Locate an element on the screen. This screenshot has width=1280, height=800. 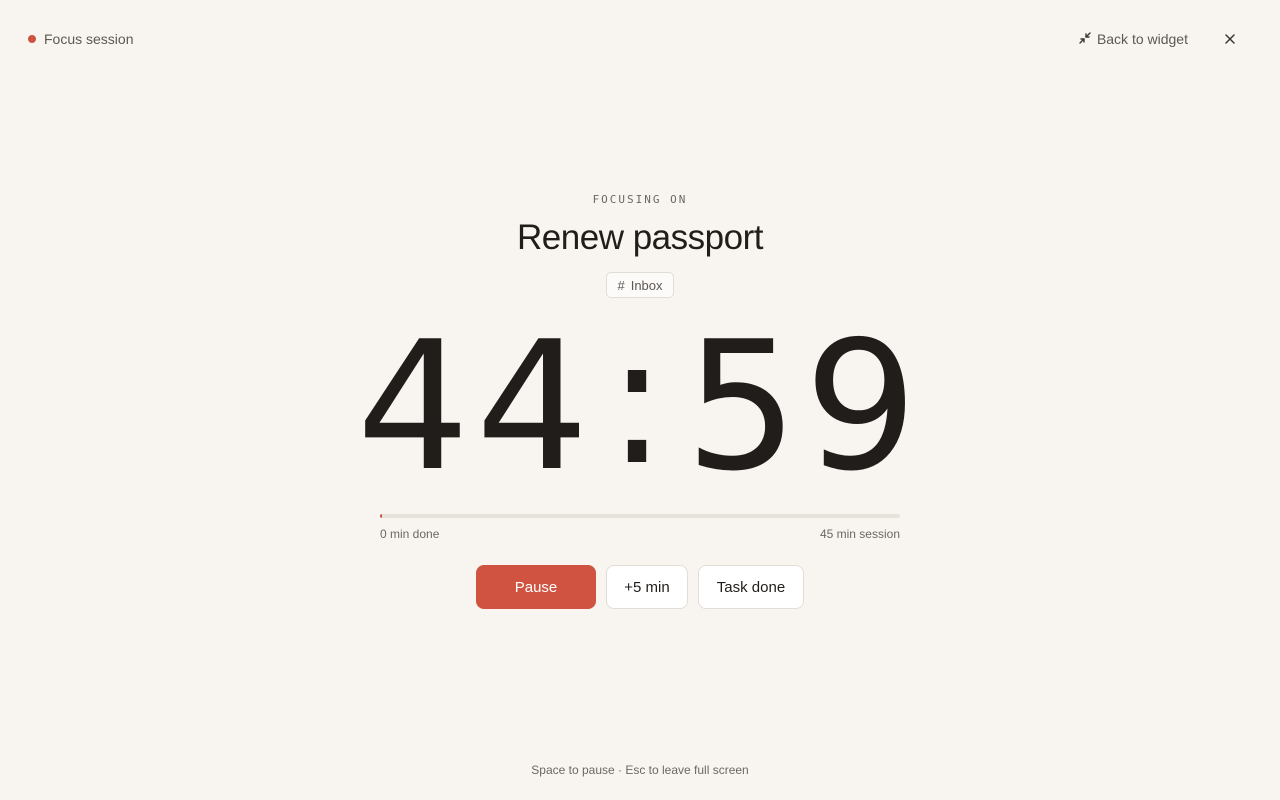
hash-icon: # is located at coordinates (621, 285).